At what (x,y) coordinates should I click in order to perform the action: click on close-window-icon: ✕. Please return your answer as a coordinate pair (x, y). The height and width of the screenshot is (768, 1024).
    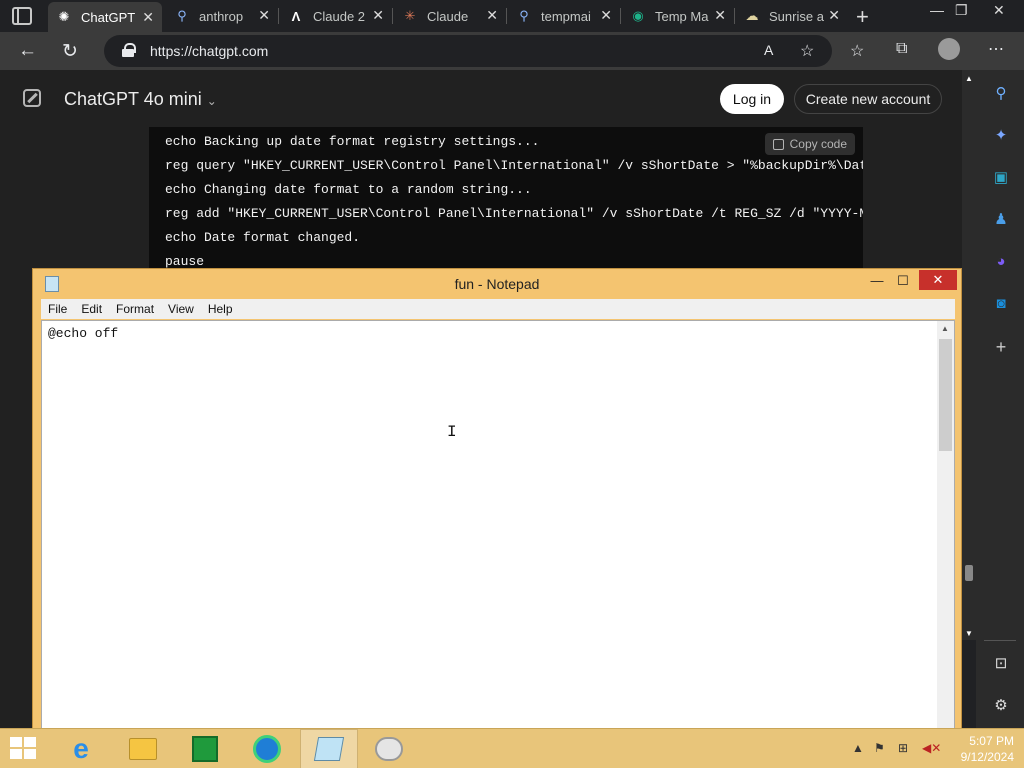
    Looking at the image, I should click on (999, 10).